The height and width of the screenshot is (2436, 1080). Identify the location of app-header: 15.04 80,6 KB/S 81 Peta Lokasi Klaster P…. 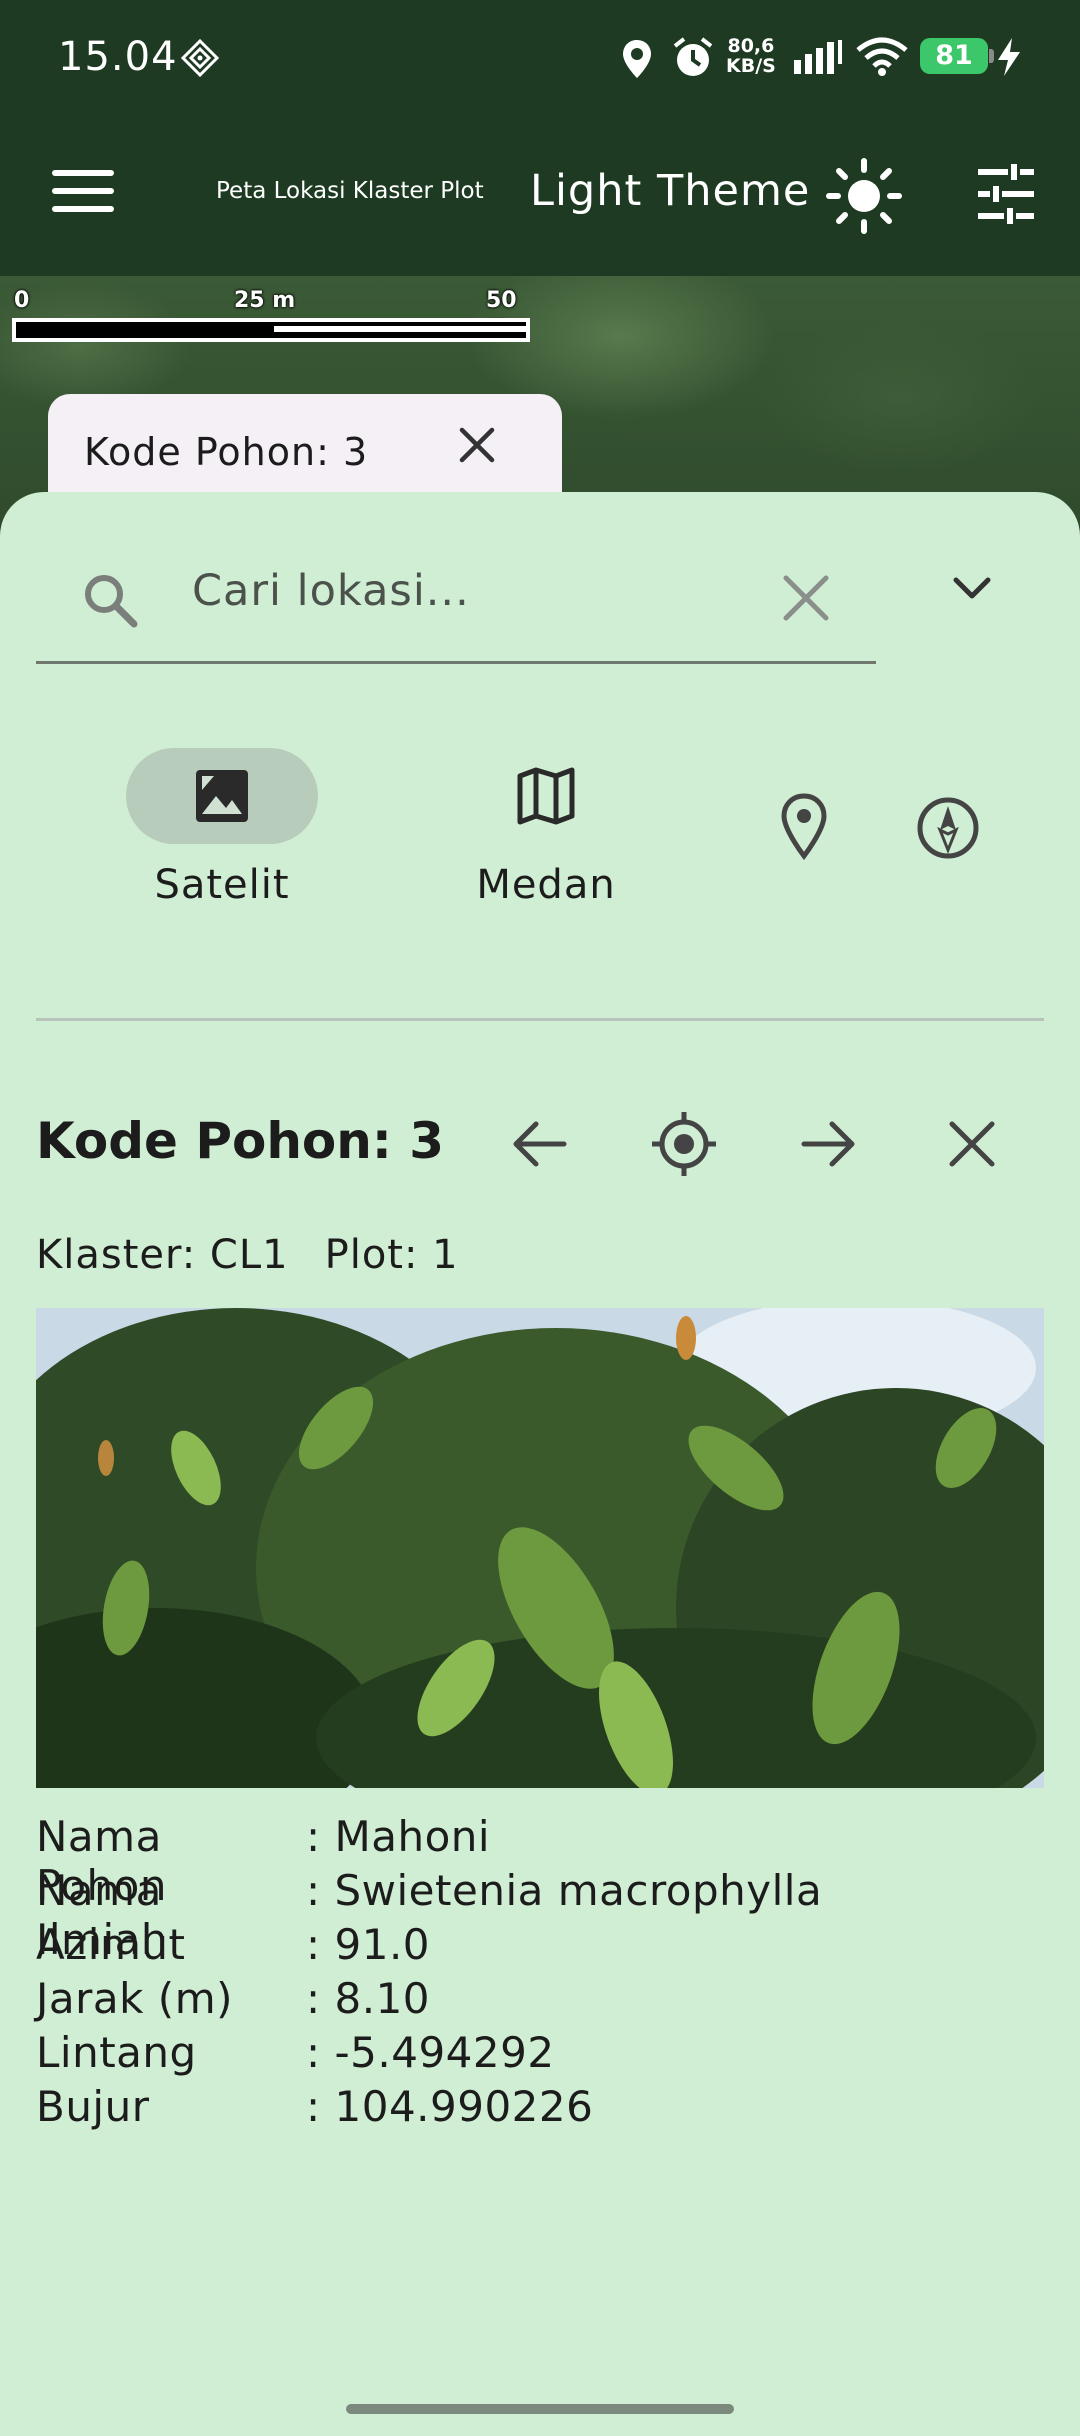
(540, 138).